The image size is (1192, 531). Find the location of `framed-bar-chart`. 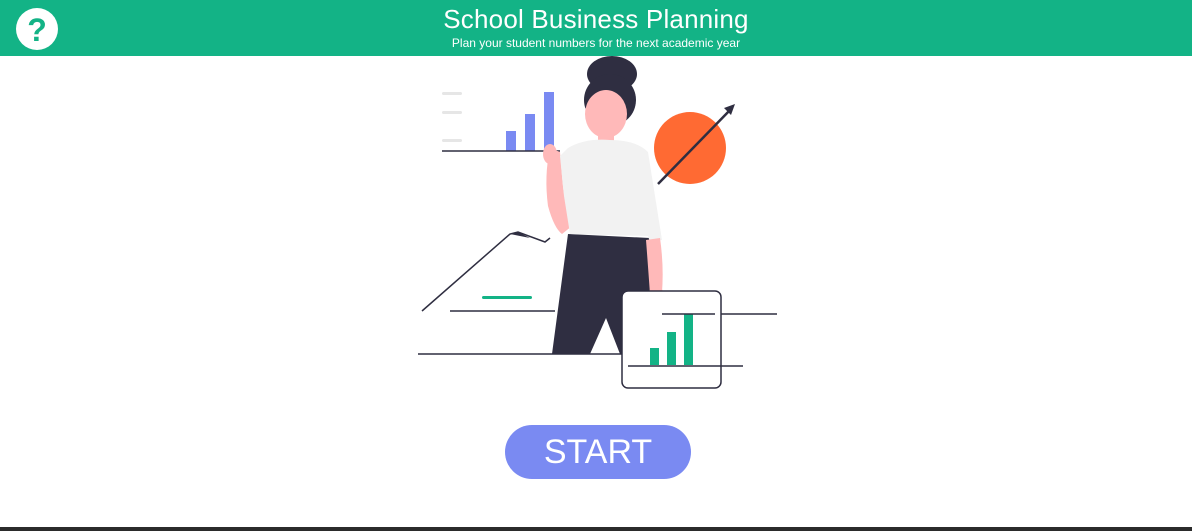

framed-bar-chart is located at coordinates (682, 339).